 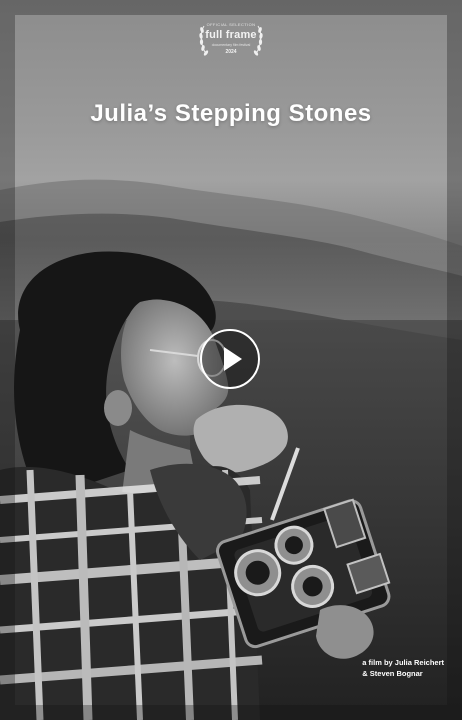 What do you see at coordinates (392, 673) in the screenshot?
I see `credit-codirector-line: & Steven Bognar` at bounding box center [392, 673].